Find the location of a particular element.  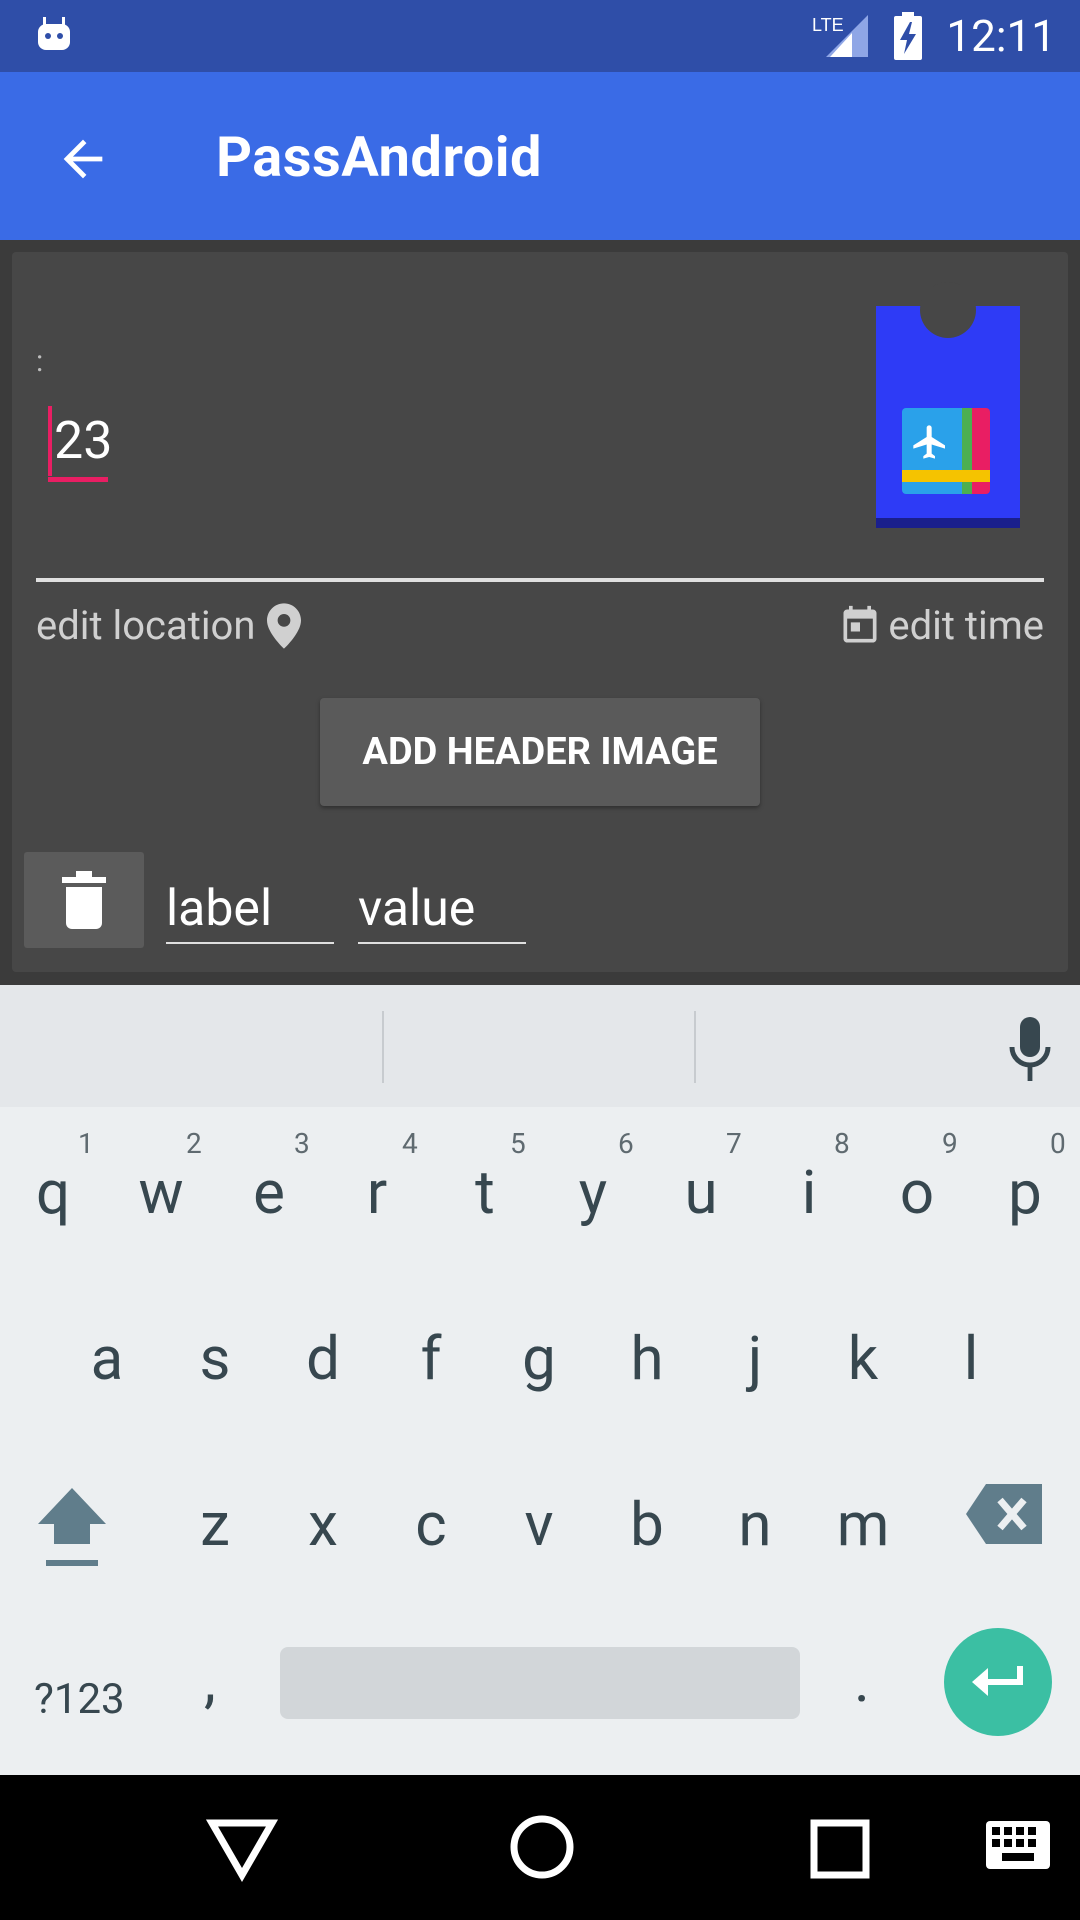

android-robot-icon is located at coordinates (54, 33).